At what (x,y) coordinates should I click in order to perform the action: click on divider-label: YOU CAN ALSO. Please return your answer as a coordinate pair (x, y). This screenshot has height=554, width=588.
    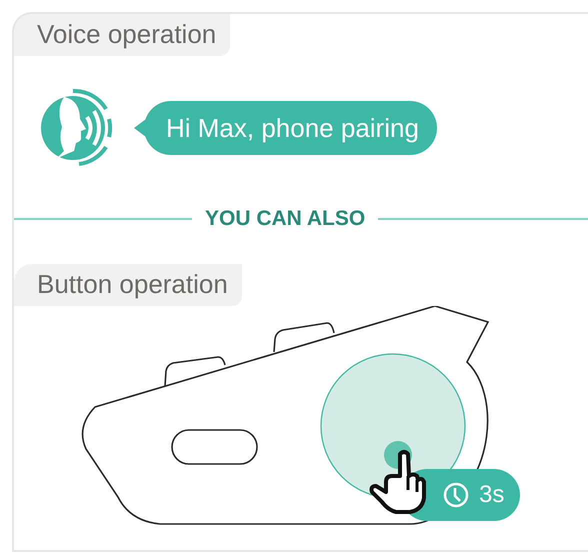
    Looking at the image, I should click on (285, 219).